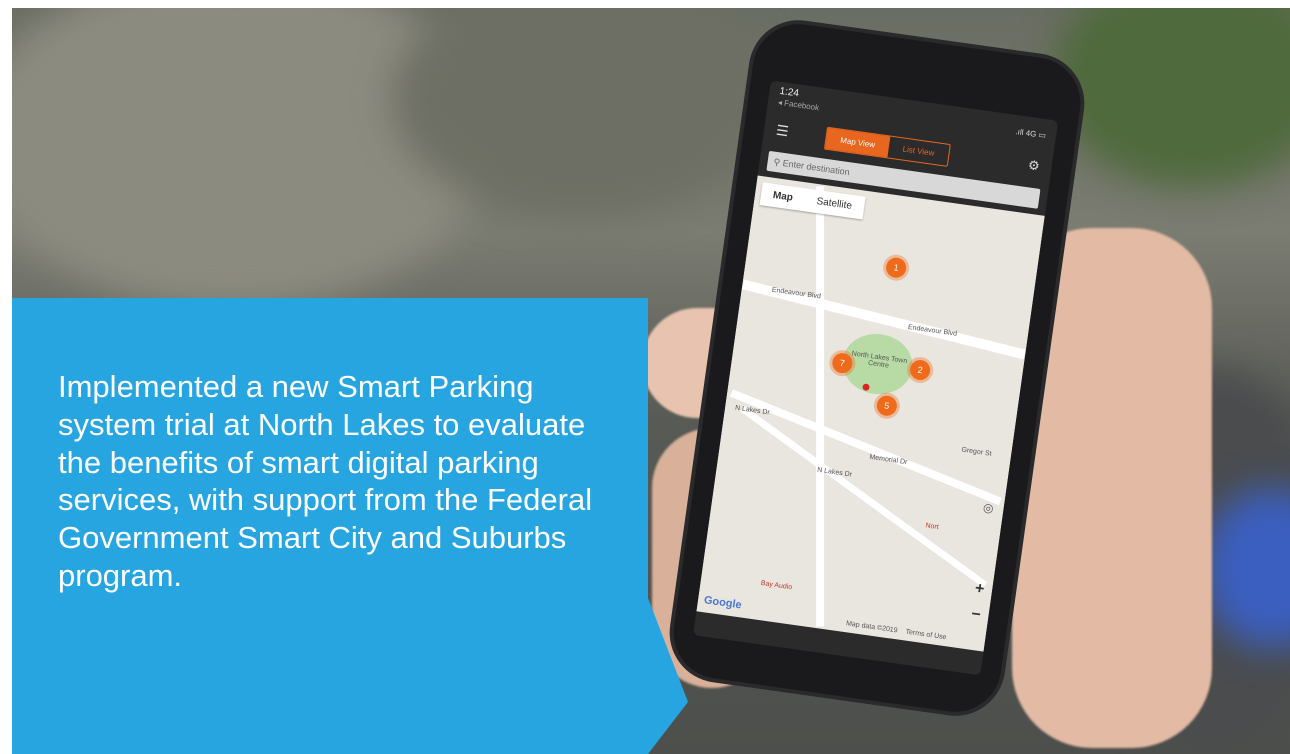 This screenshot has height=754, width=1290. Describe the element at coordinates (918, 151) in the screenshot. I see `tab-list-view: List View` at that location.